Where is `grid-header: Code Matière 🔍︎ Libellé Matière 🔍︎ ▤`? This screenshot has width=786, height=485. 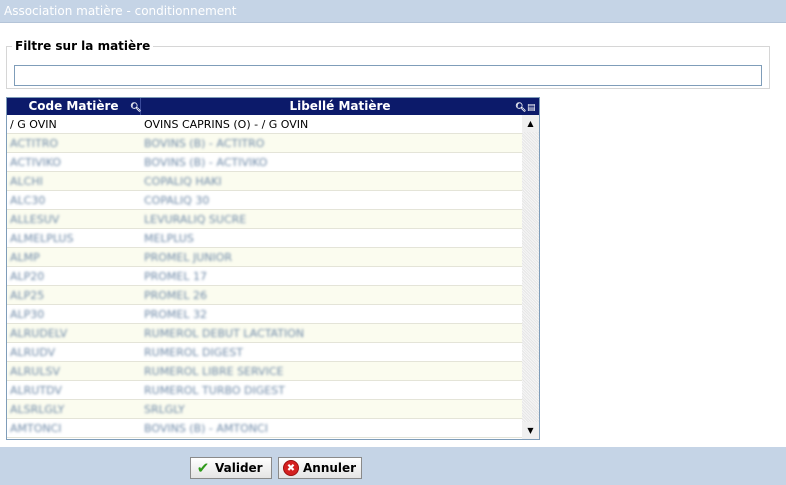
grid-header: Code Matière 🔍︎ Libellé Matière 🔍︎ ▤ is located at coordinates (273, 106).